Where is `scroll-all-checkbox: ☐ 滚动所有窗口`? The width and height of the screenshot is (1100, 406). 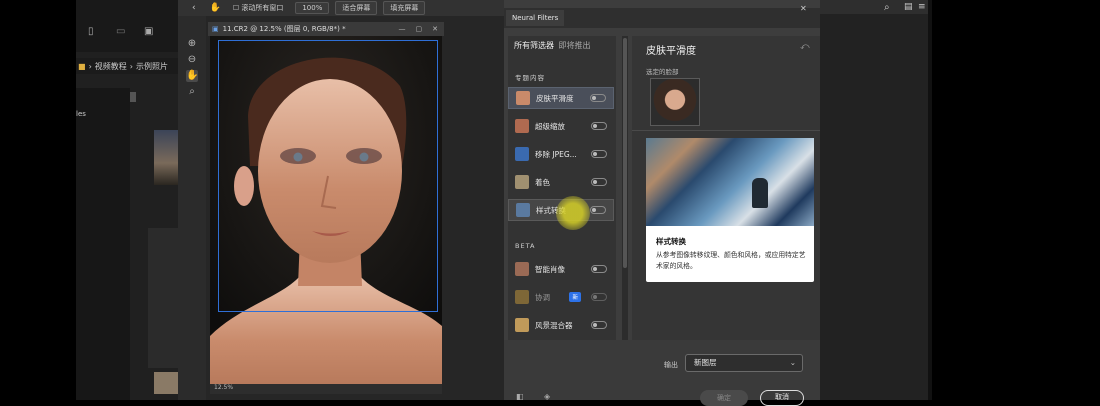
scroll-all-checkbox: ☐ 滚动所有窗口 is located at coordinates (258, 8).